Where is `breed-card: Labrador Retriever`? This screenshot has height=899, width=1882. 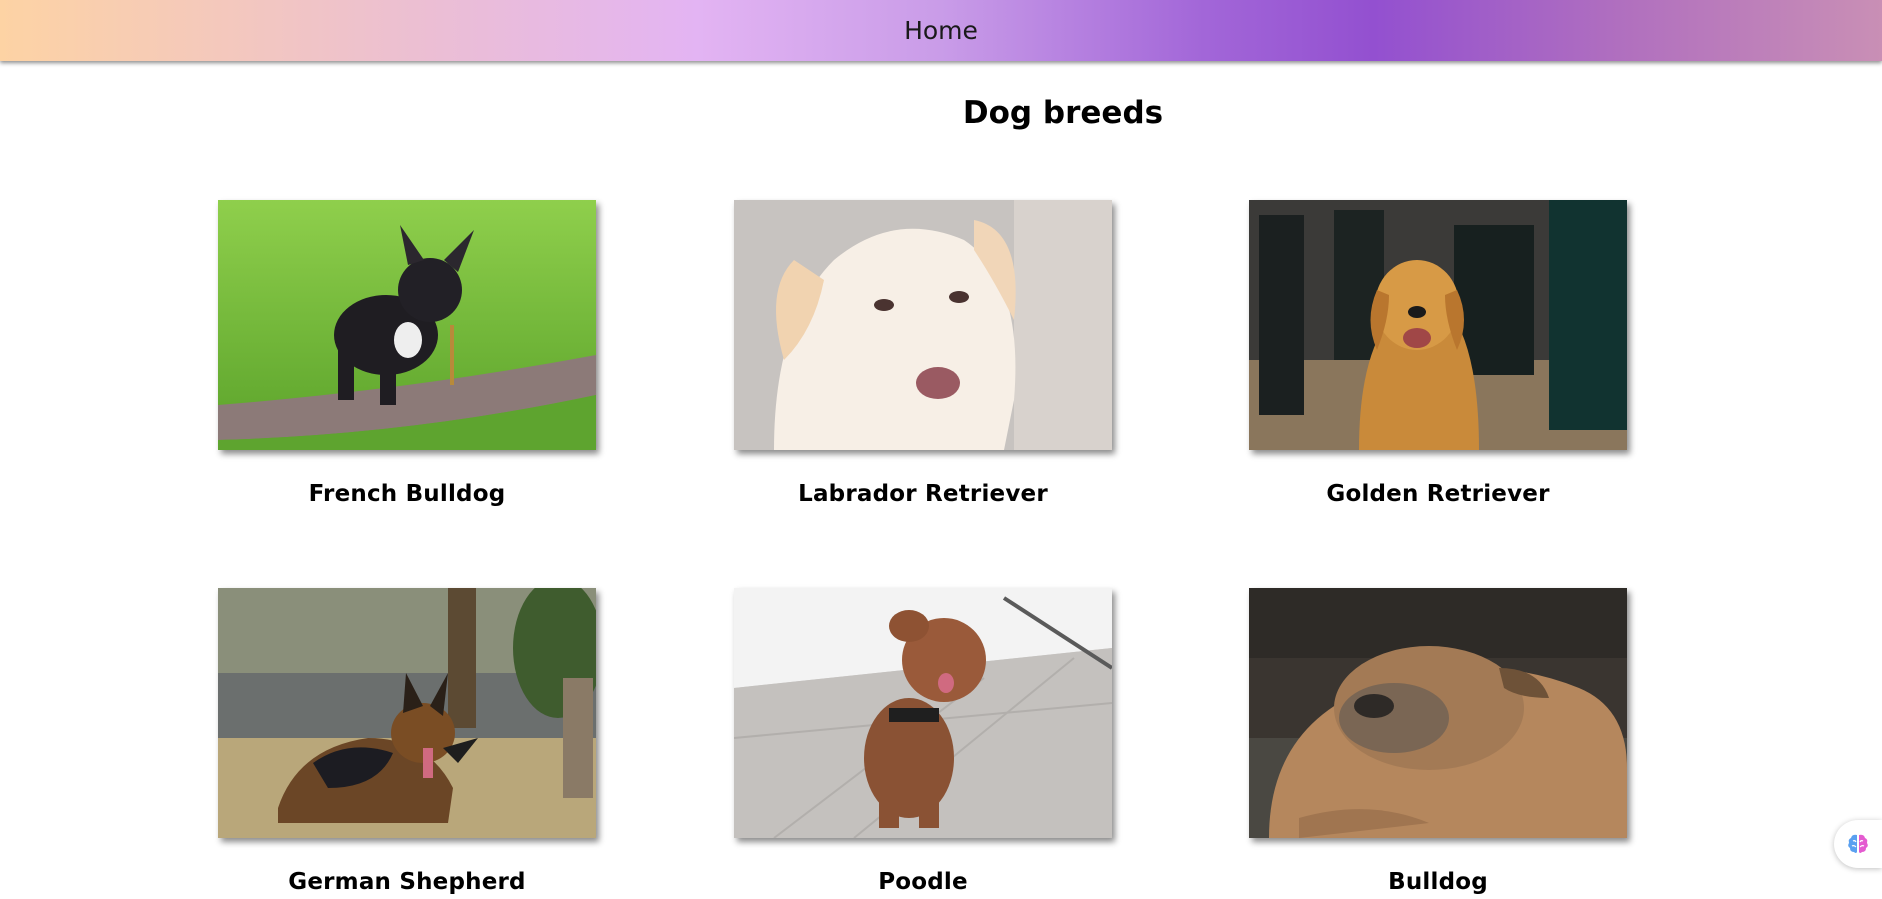
breed-card: Labrador Retriever is located at coordinates (923, 353).